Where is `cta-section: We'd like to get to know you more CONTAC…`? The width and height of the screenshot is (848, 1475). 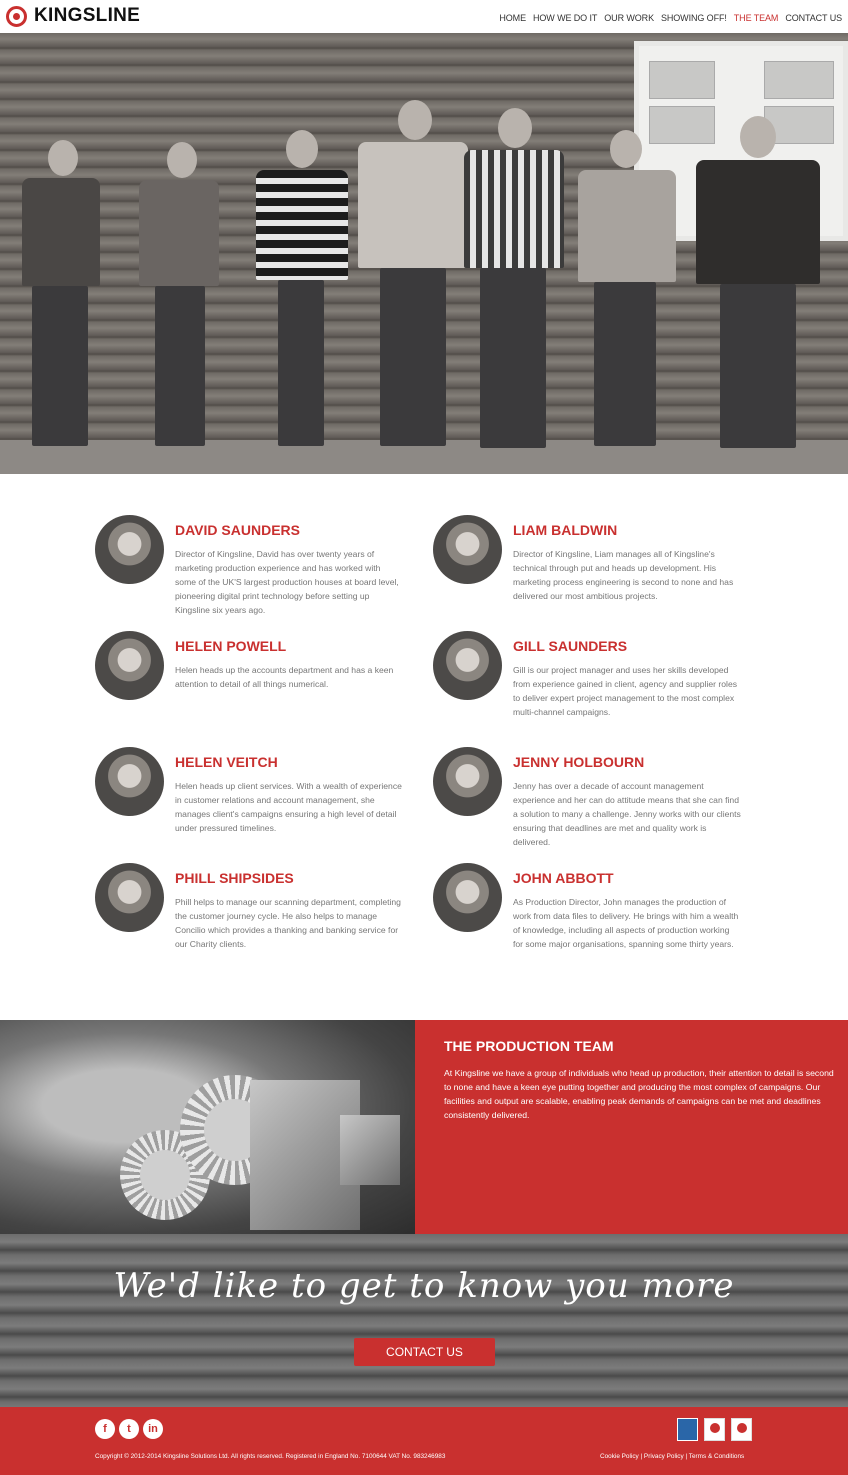 cta-section: We'd like to get to know you more CONTAC… is located at coordinates (424, 1320).